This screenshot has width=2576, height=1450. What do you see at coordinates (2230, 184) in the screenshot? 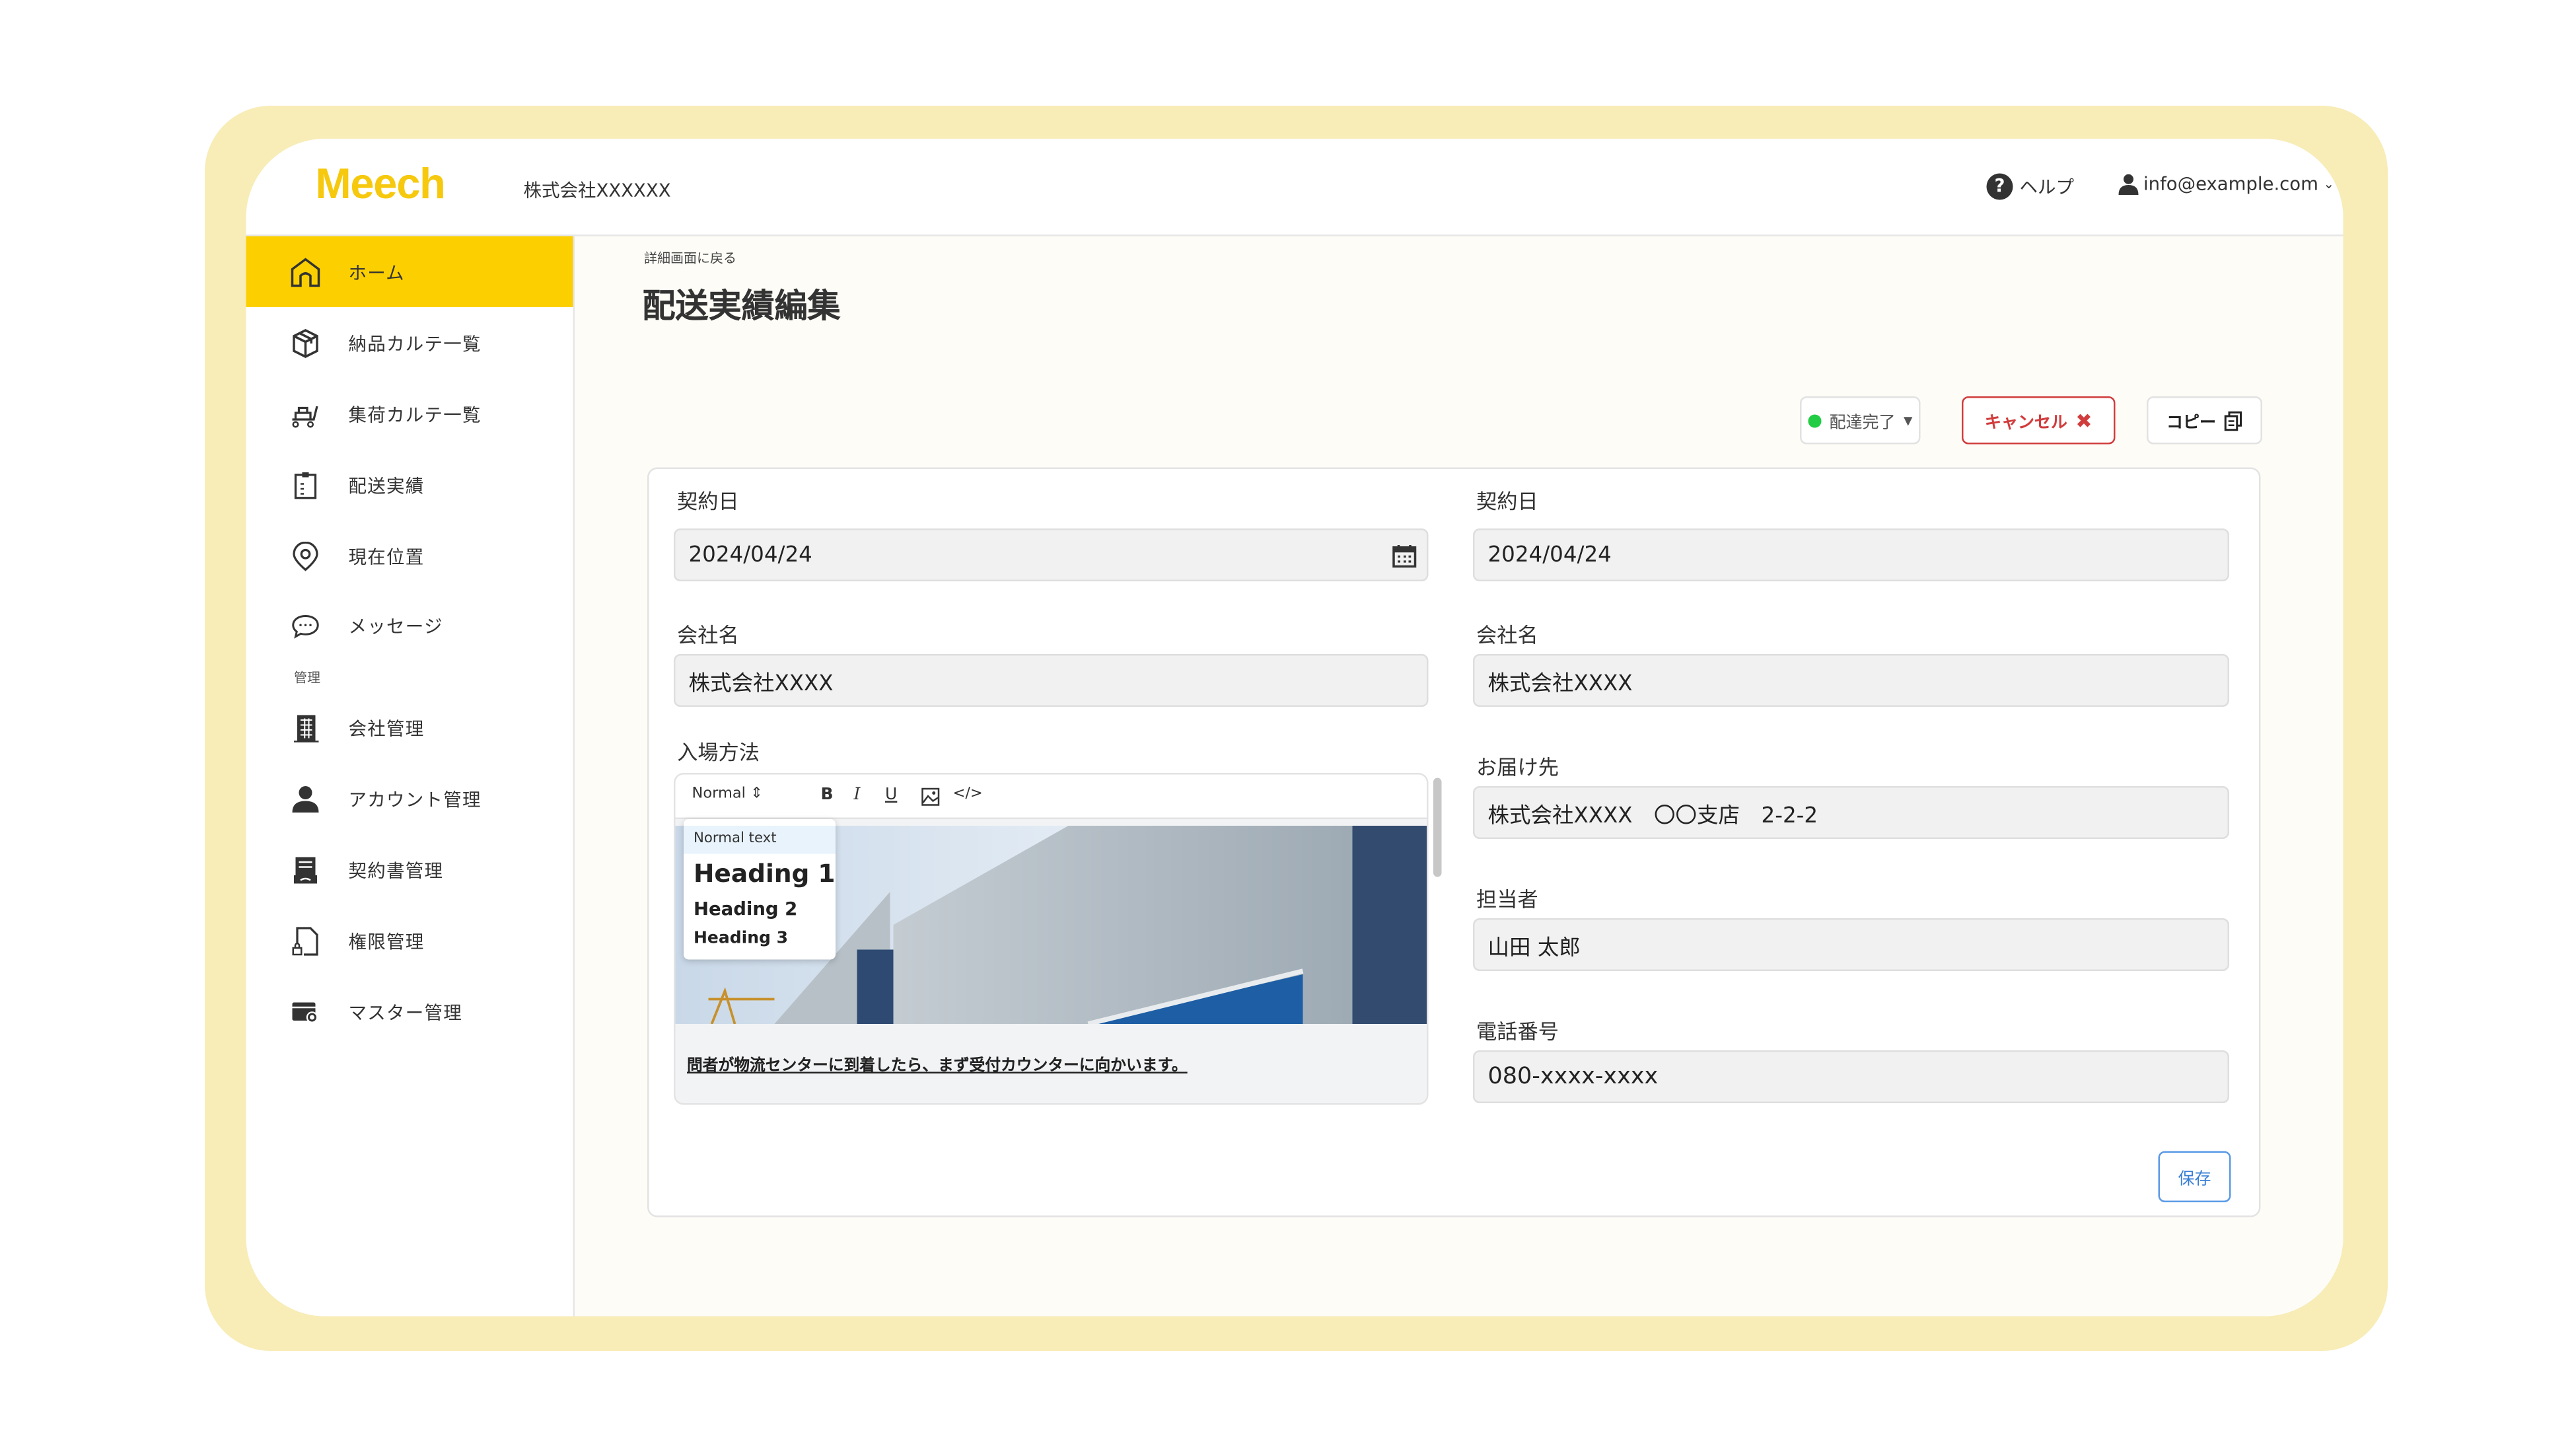
I see `user-email: info@example.com` at bounding box center [2230, 184].